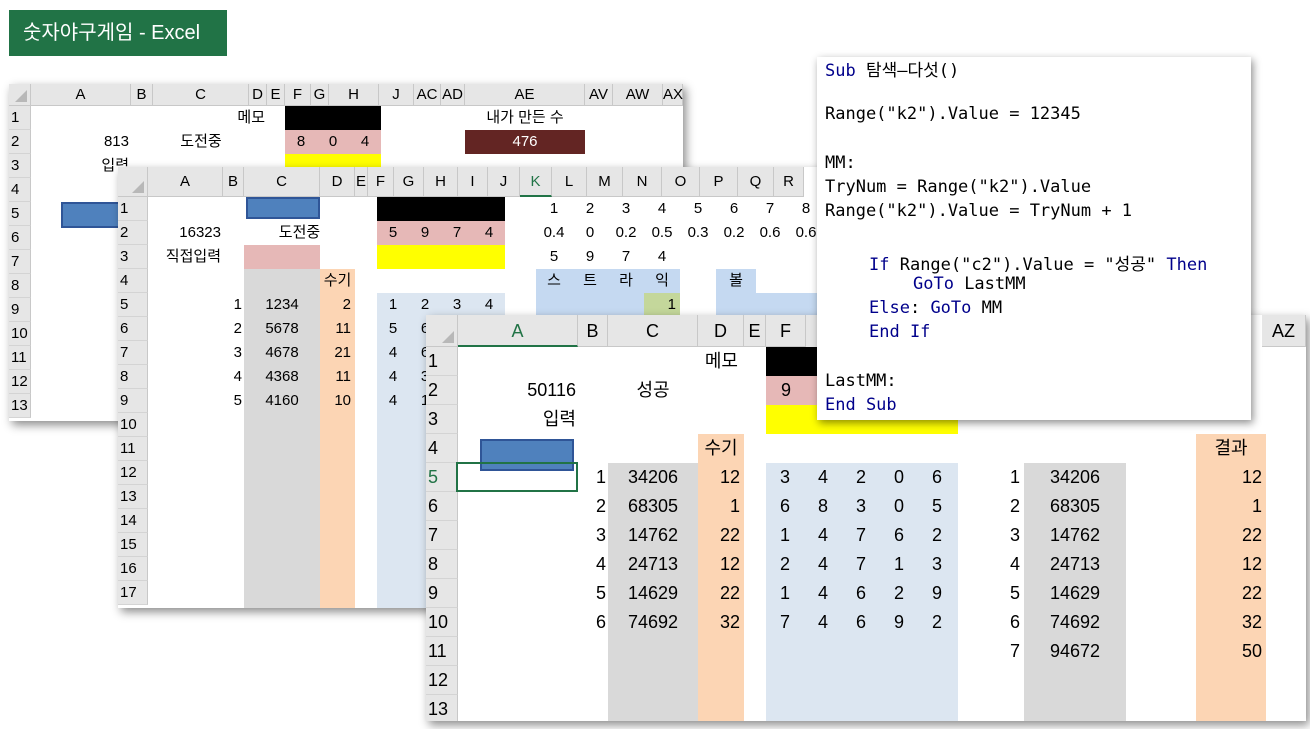  I want to click on pink-input-fill, so click(282, 257).